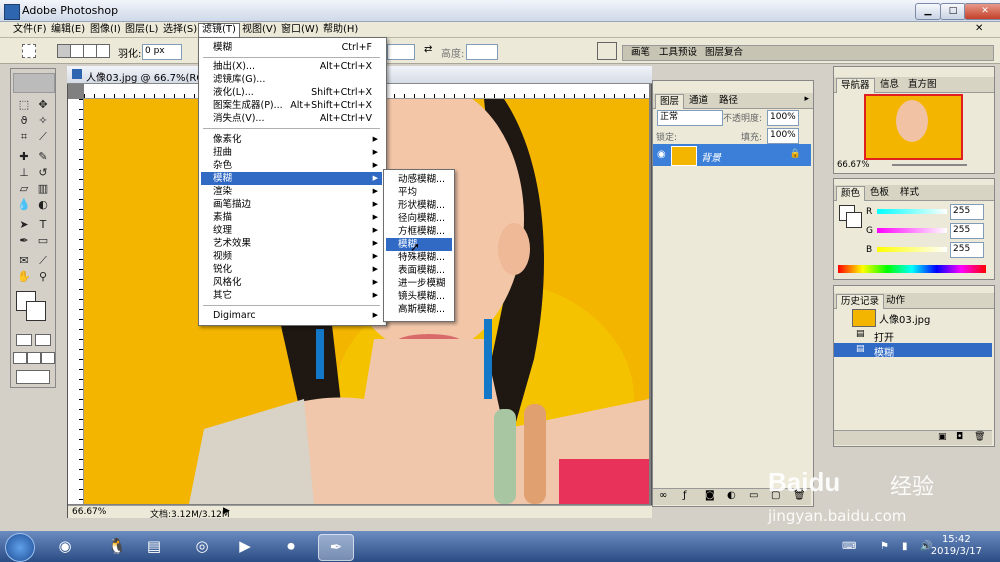  What do you see at coordinates (291, 217) in the screenshot?
I see `menu-item-sketch: 素描 ▶` at bounding box center [291, 217].